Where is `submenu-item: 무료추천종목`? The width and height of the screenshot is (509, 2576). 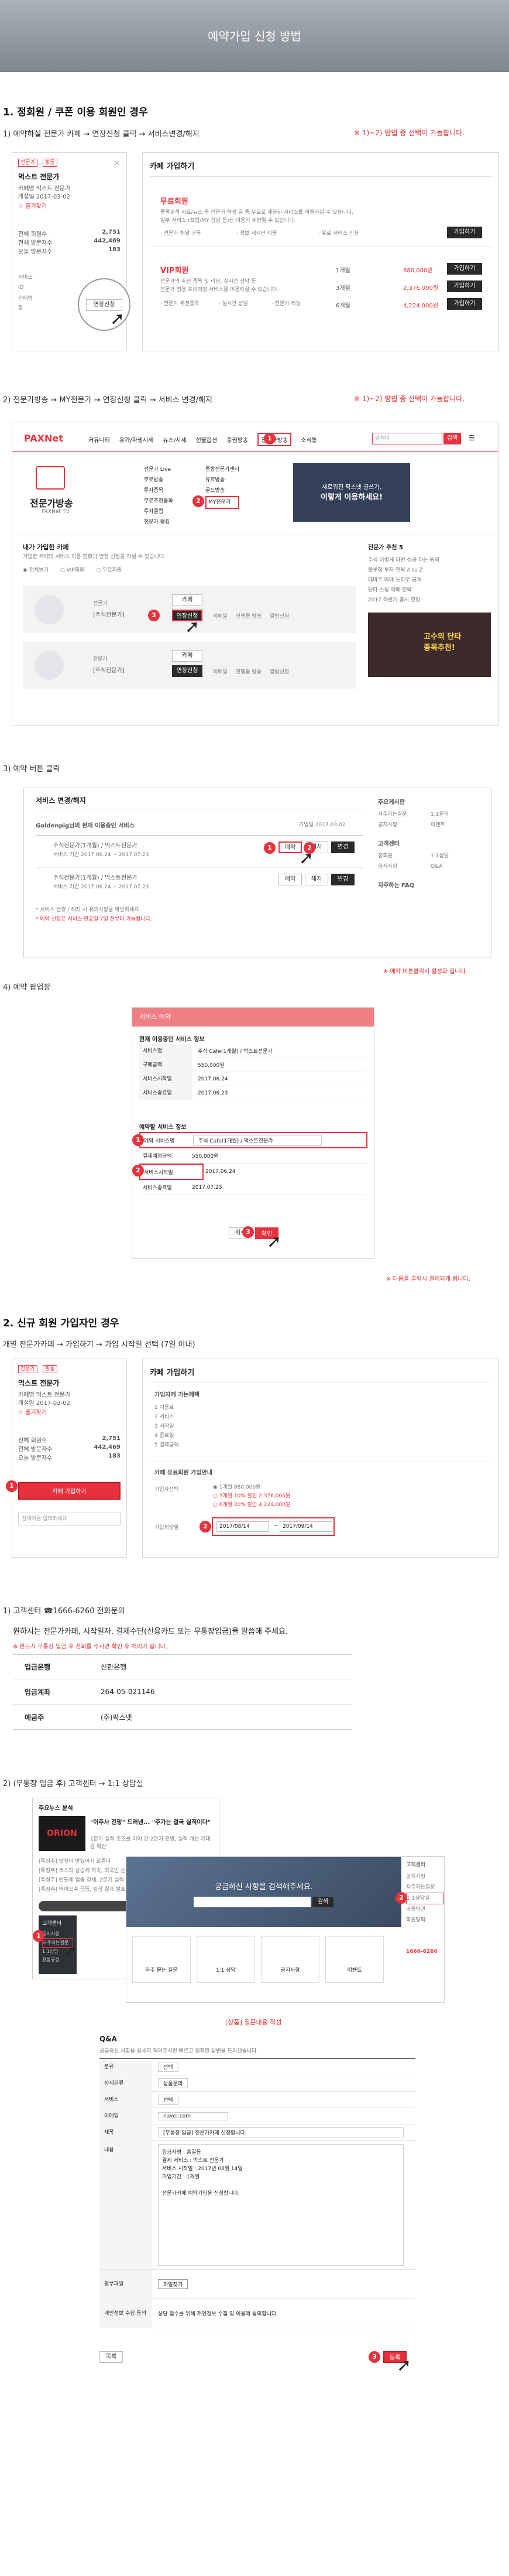
submenu-item: 무료추천종목 is located at coordinates (158, 501).